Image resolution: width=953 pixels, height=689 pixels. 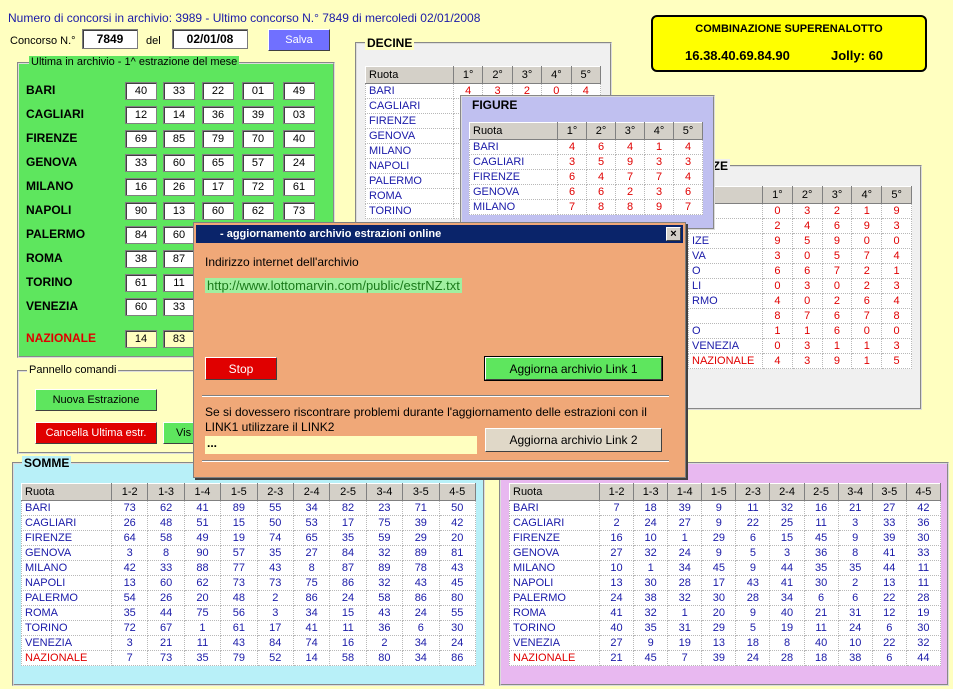 I want to click on value-cell: 30, so click(x=719, y=598).